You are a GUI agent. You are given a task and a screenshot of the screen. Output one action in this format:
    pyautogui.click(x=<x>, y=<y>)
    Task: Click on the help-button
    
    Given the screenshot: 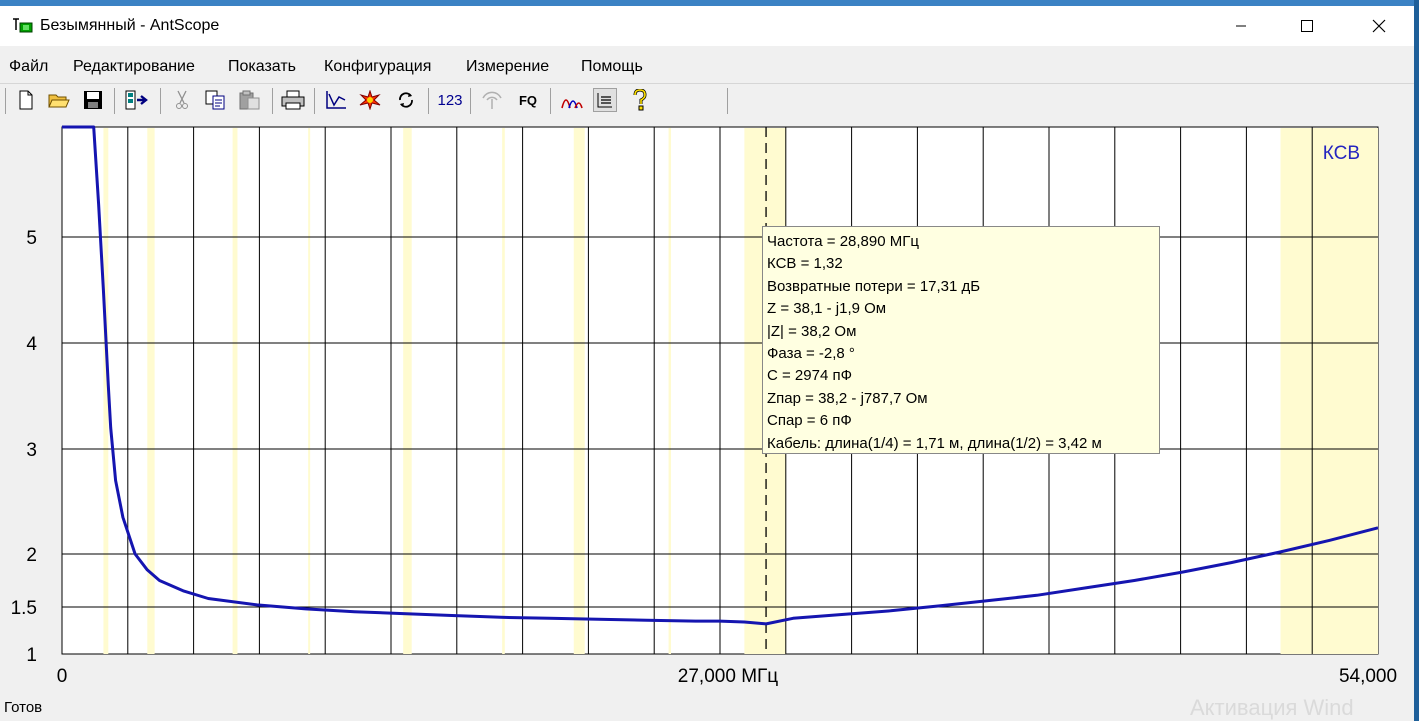 What is the action you would take?
    pyautogui.click(x=640, y=100)
    